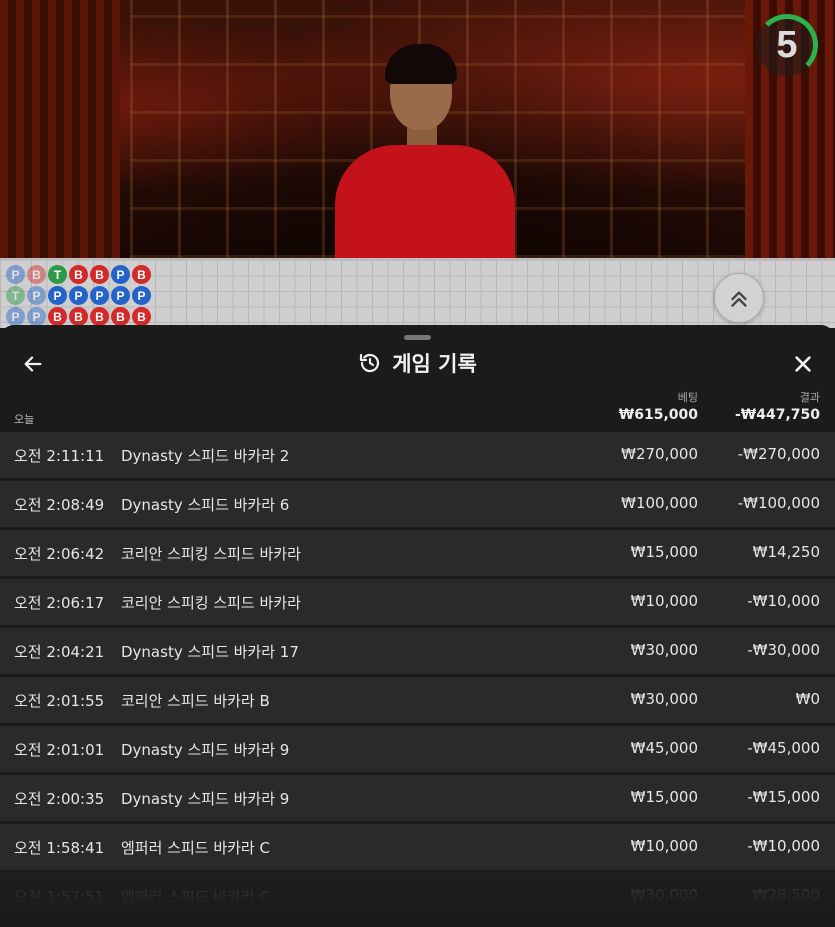  What do you see at coordinates (195, 701) in the screenshot?
I see `row-game-name: 코리안 스피드 바카라 B` at bounding box center [195, 701].